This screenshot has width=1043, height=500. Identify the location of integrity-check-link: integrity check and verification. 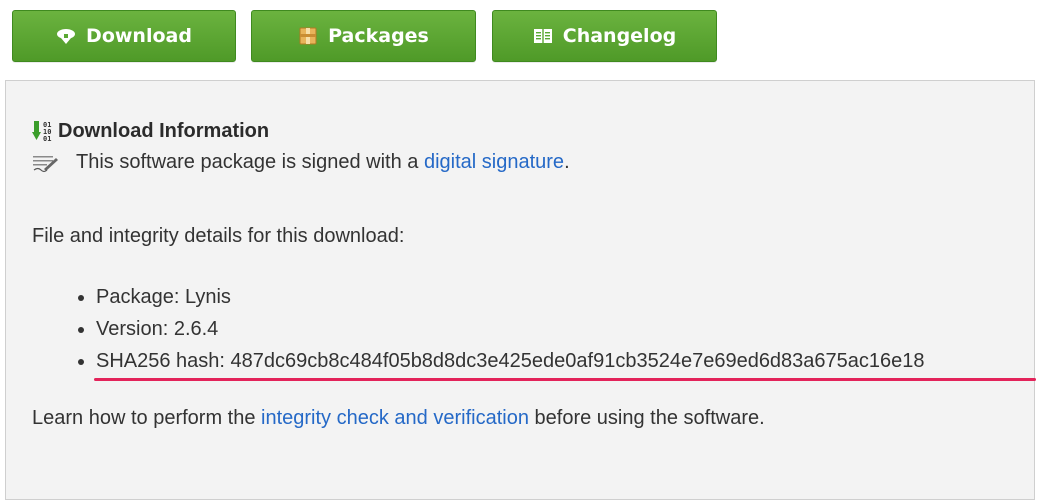
(395, 418).